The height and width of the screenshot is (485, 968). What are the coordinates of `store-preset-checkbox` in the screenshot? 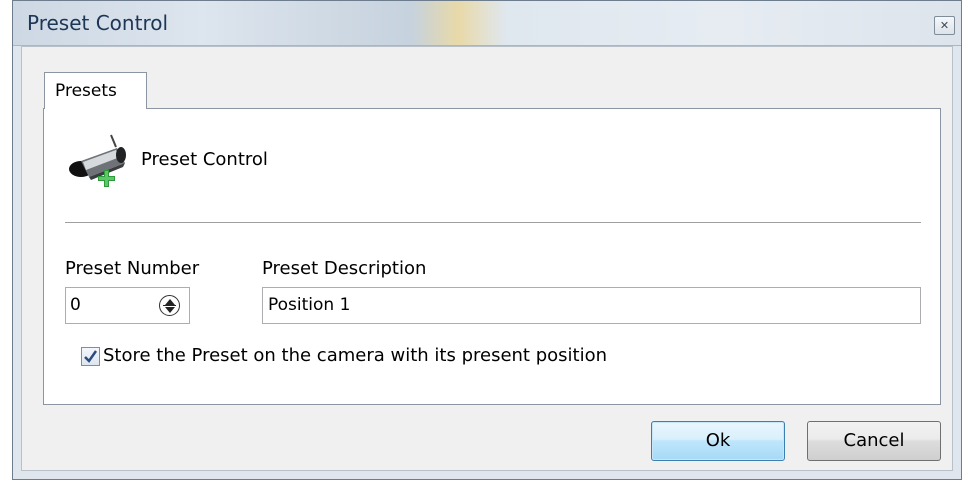 It's located at (90, 356).